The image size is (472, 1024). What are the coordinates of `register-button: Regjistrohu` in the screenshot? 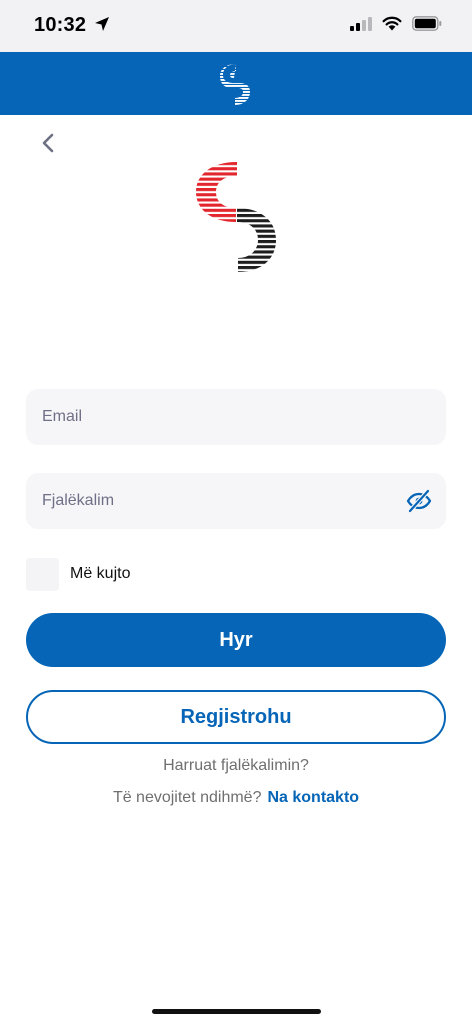 It's located at (236, 717).